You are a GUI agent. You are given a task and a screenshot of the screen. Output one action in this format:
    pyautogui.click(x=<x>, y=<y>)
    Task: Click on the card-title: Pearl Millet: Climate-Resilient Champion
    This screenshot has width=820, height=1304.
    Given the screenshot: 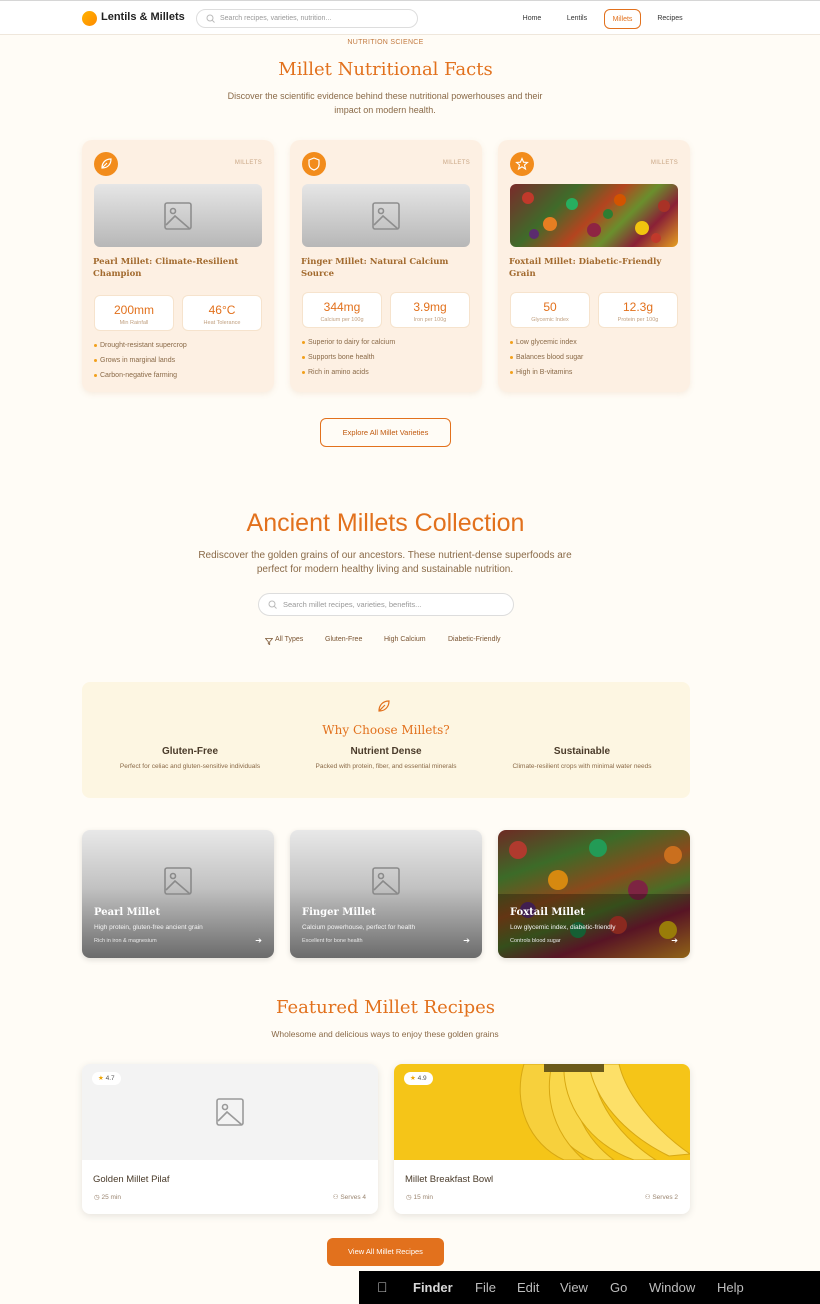 What is the action you would take?
    pyautogui.click(x=166, y=268)
    